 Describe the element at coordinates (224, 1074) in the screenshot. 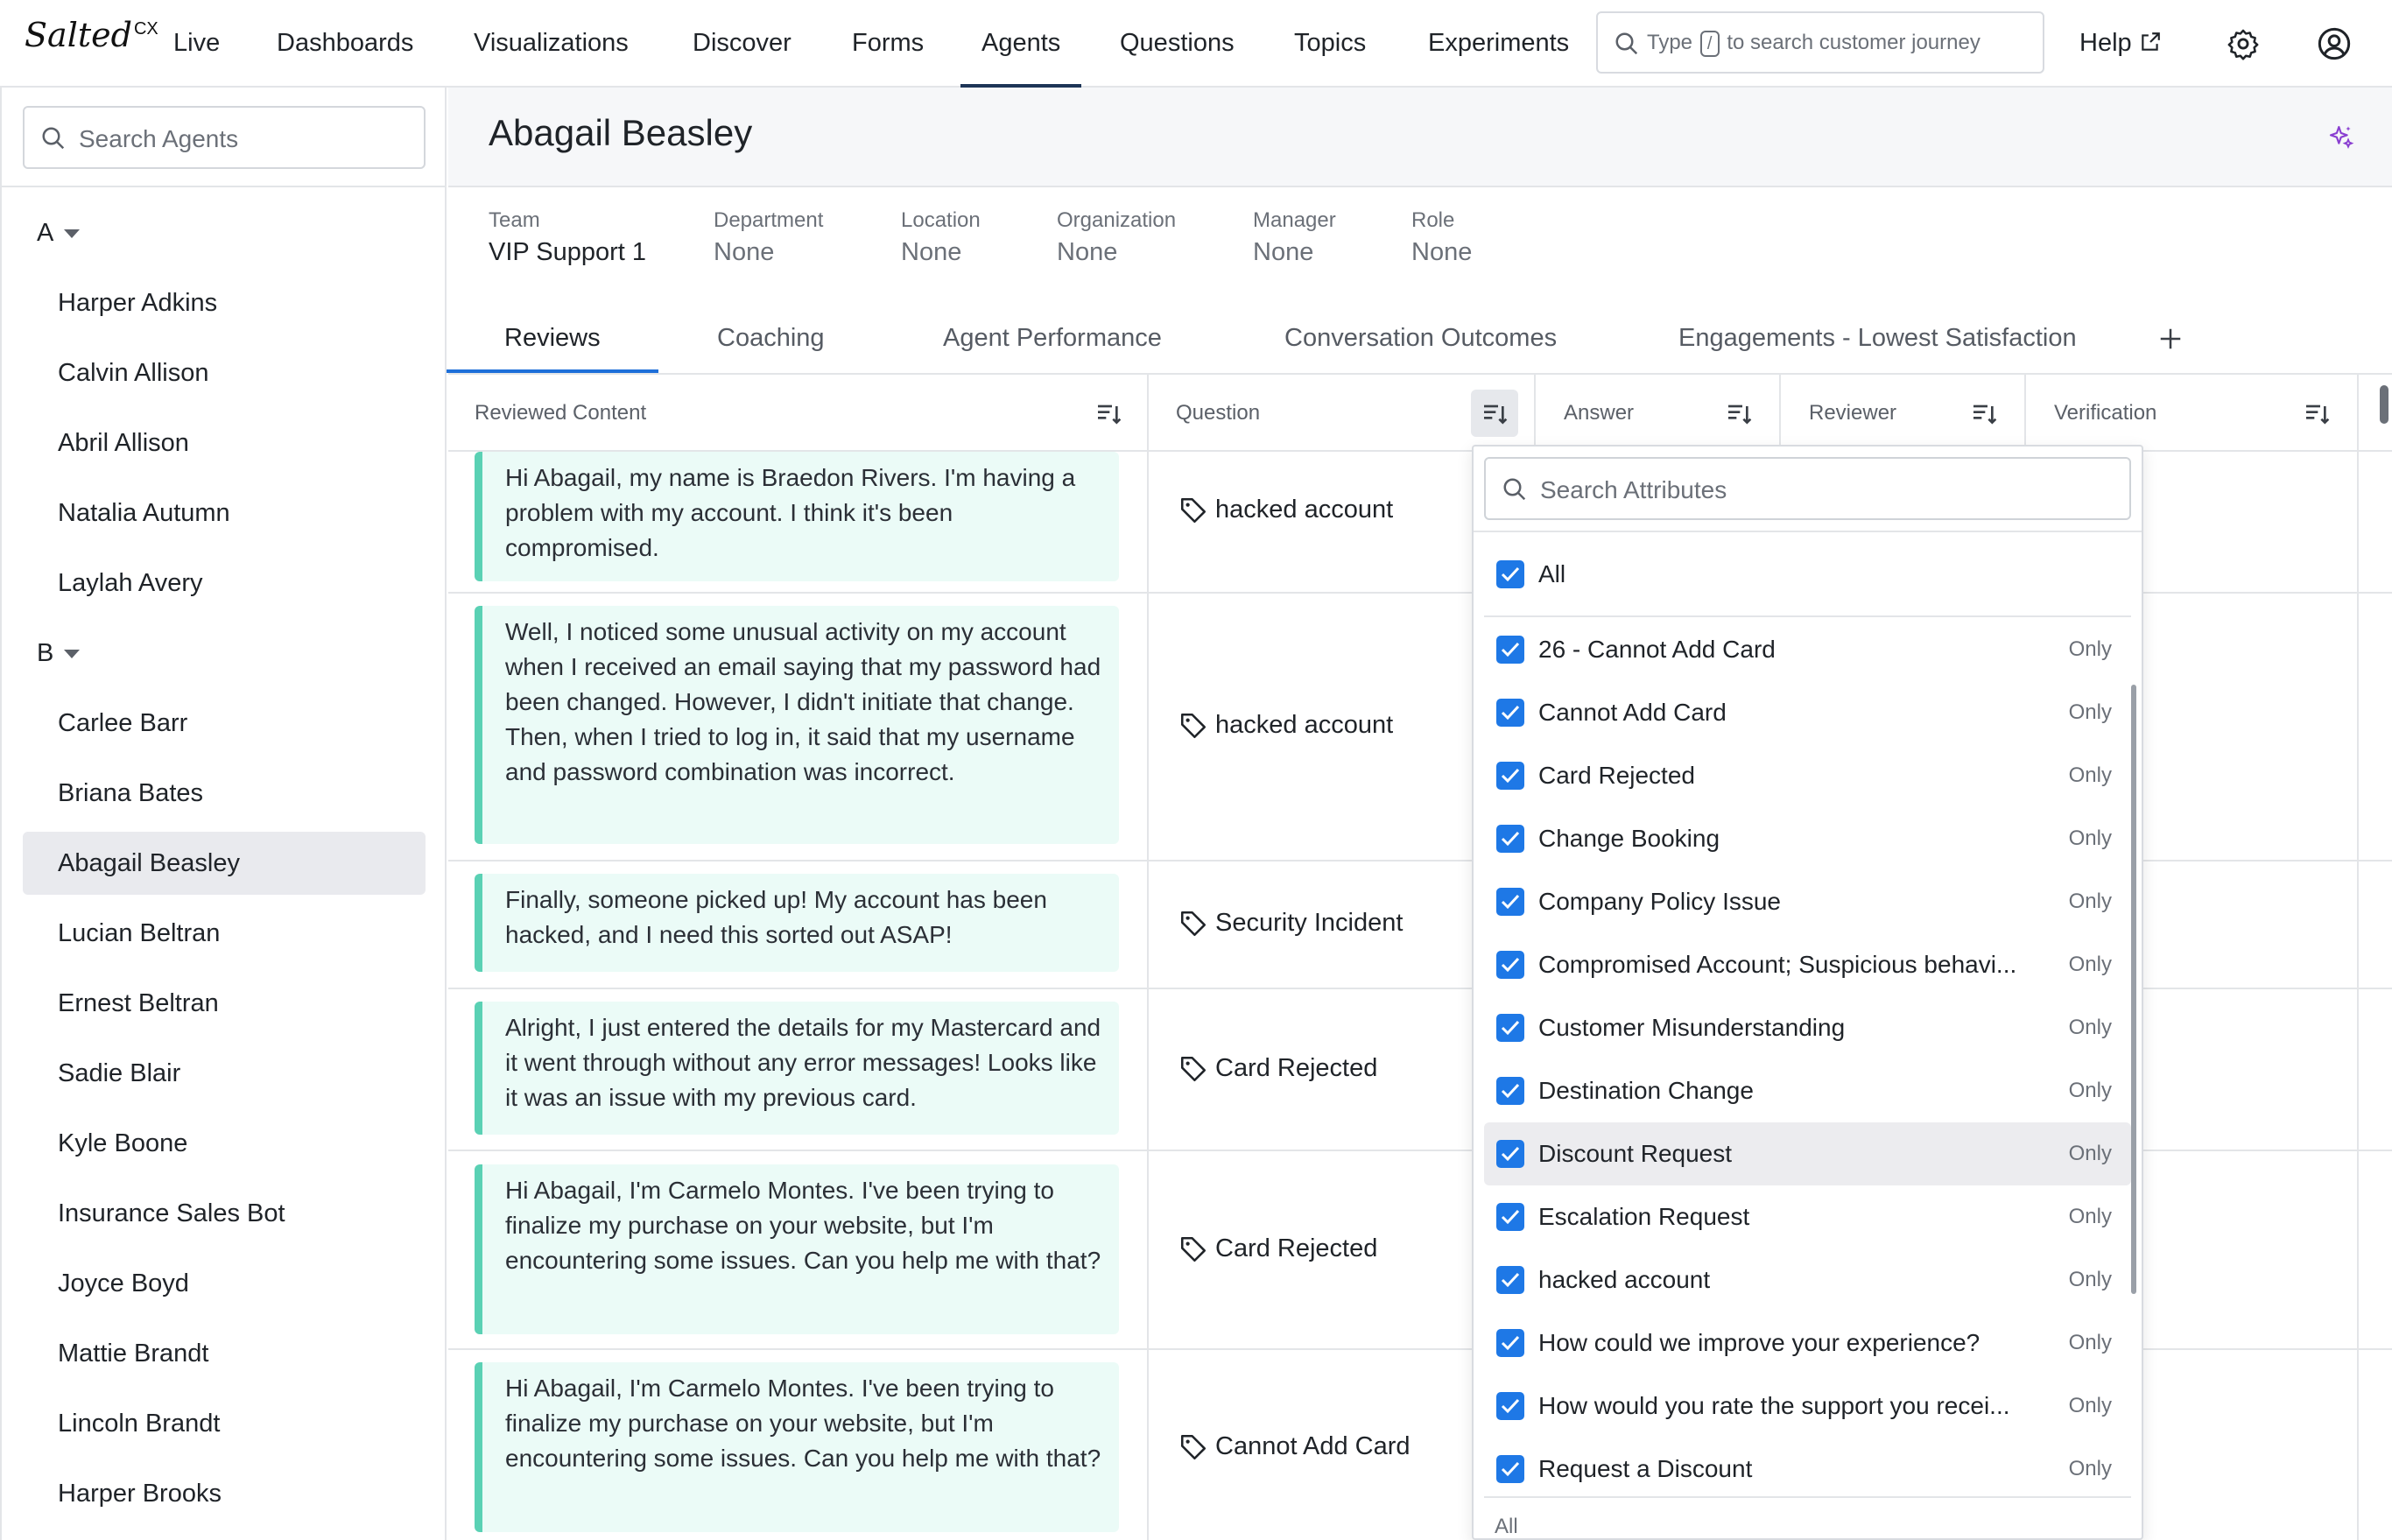

I see `sidebar-item-agent: Sadie Blair` at that location.